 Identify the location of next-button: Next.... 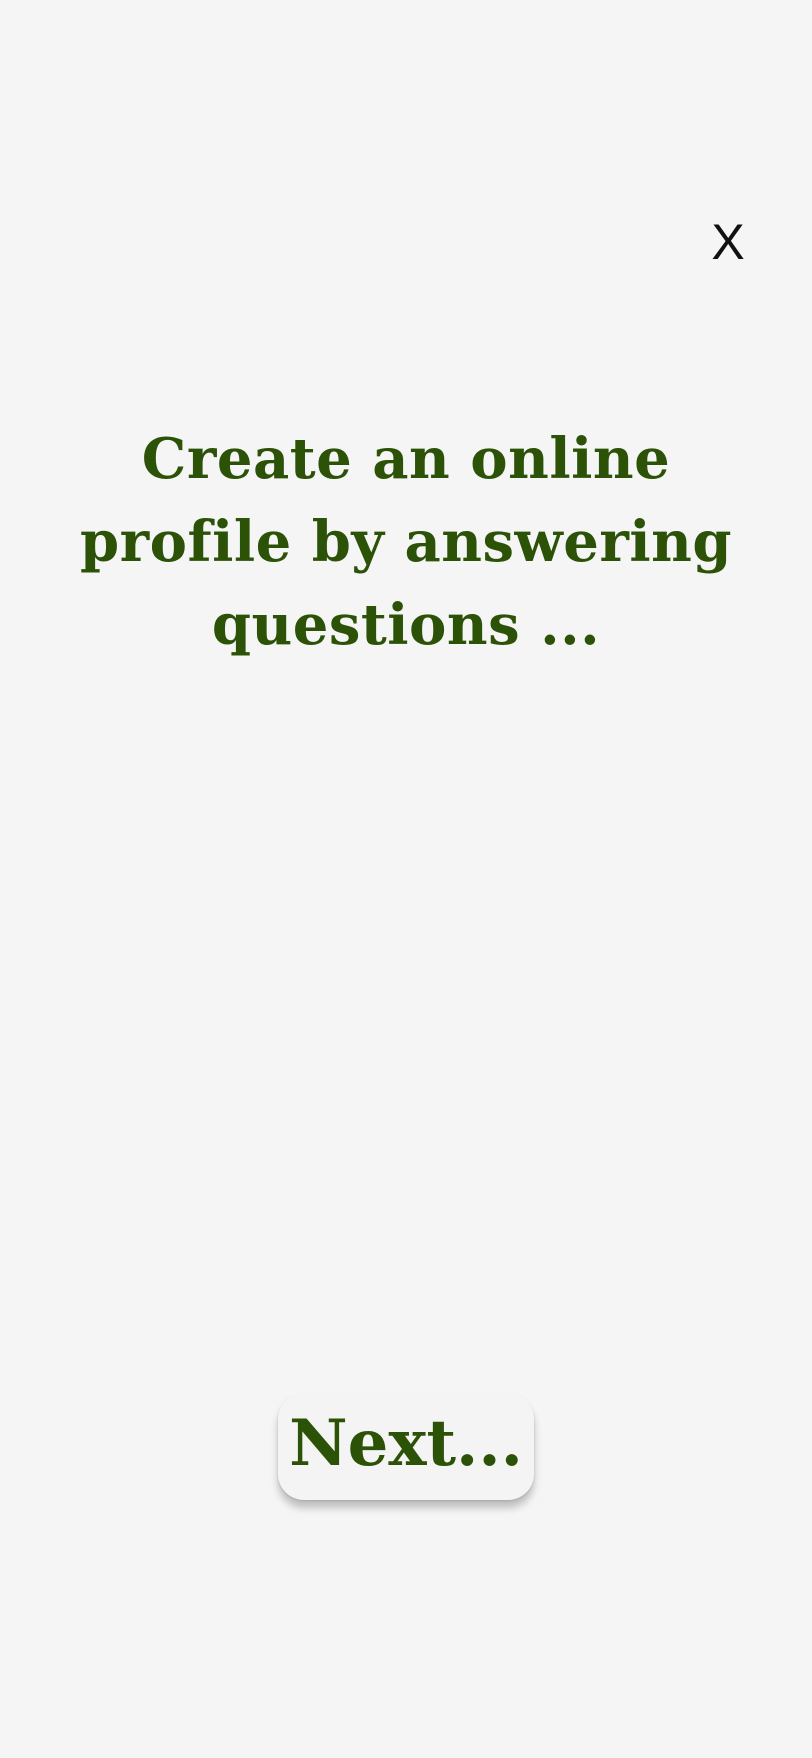
(406, 1446).